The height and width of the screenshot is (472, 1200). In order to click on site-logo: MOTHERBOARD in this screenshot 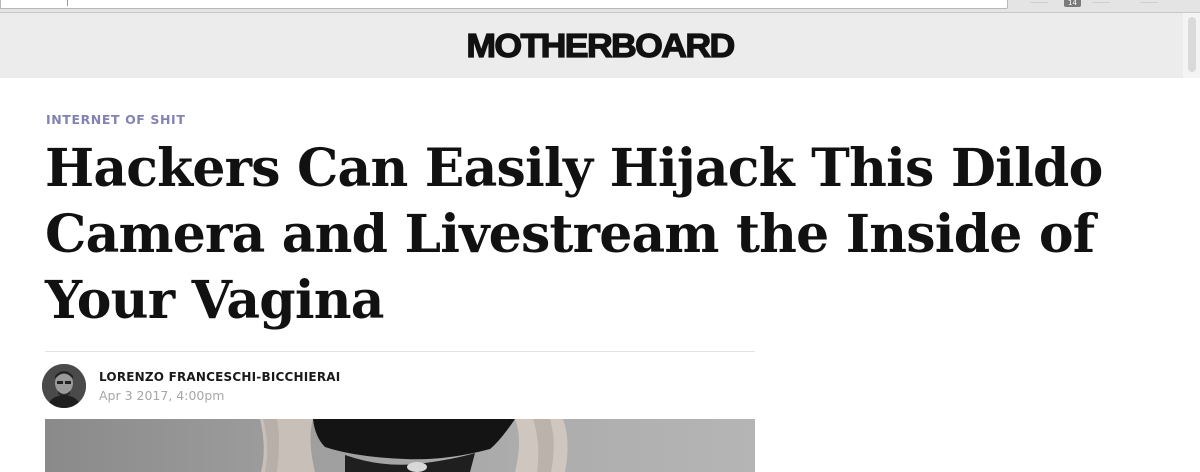, I will do `click(600, 45)`.